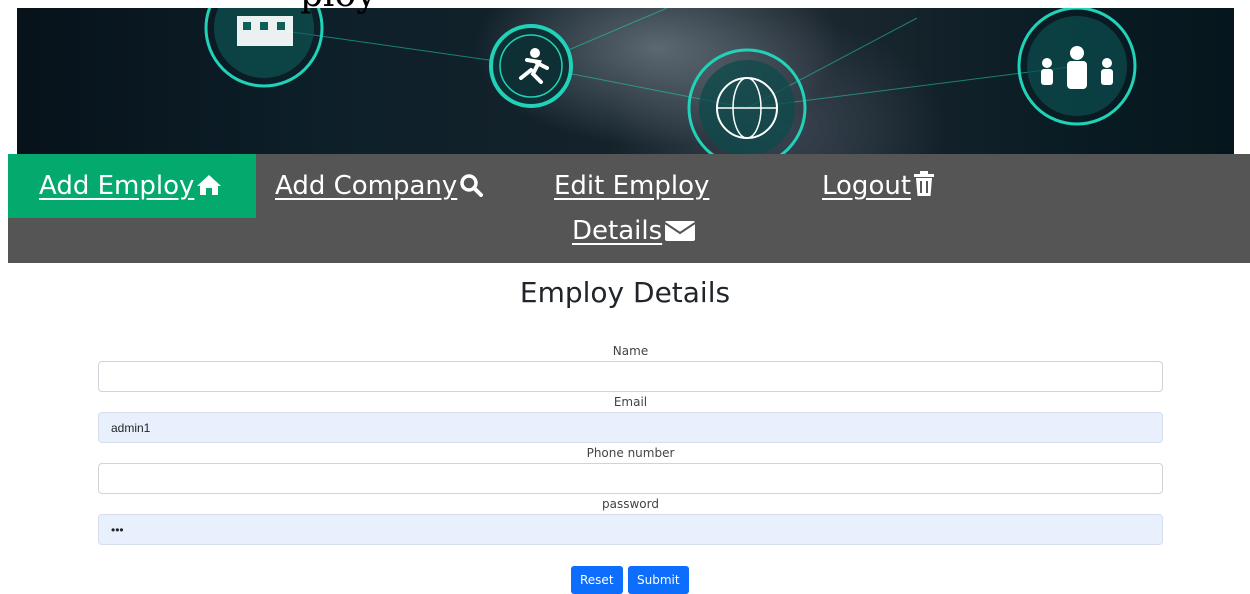 The image size is (1250, 594). Describe the element at coordinates (264, 48) in the screenshot. I see `team-hub-icon` at that location.